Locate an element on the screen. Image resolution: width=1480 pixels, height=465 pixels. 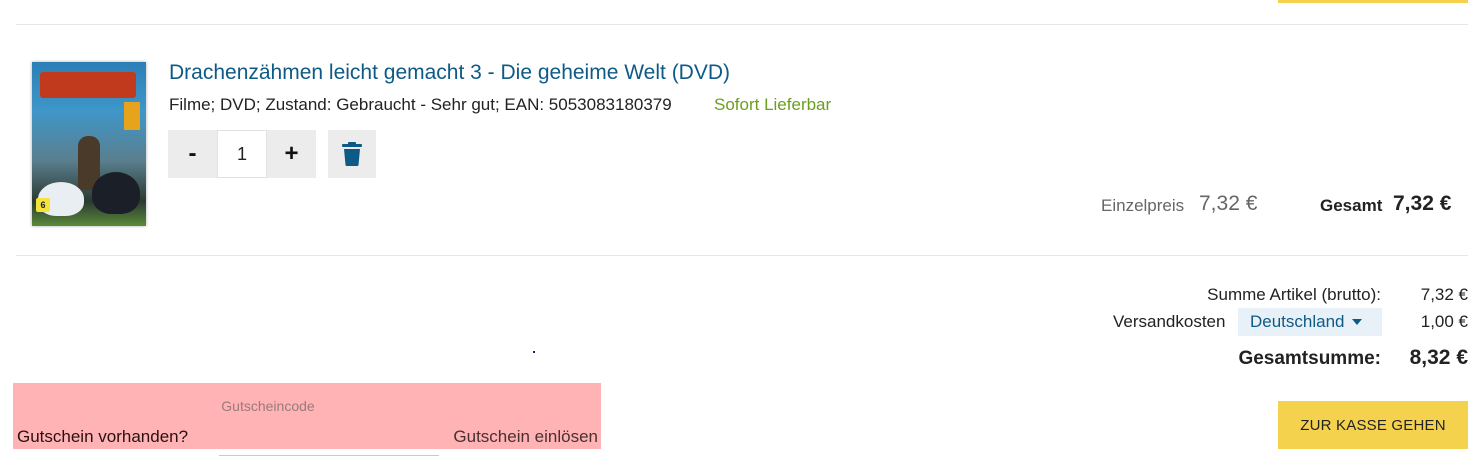
previous-checkout-button-edge is located at coordinates (1373, 1).